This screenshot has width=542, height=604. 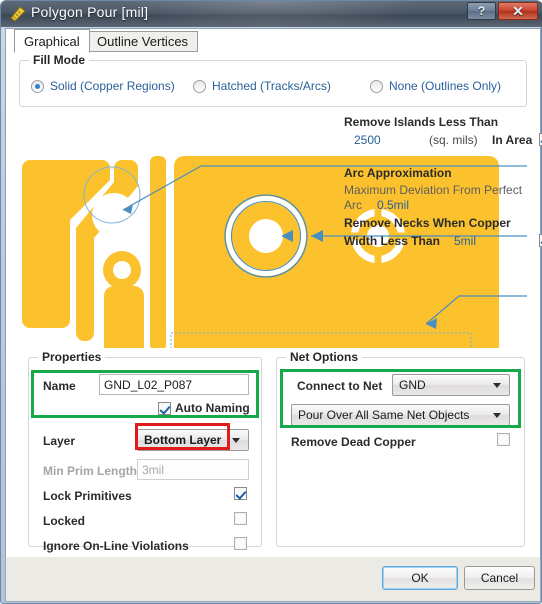 What do you see at coordinates (271, 86) in the screenshot?
I see `radio-hatched-label: Hatched (Tracks/Arcs)` at bounding box center [271, 86].